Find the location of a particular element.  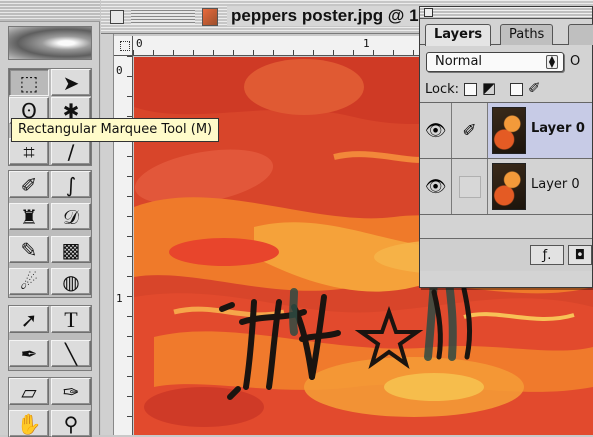

eraser-icon: ✎ is located at coordinates (29, 249).